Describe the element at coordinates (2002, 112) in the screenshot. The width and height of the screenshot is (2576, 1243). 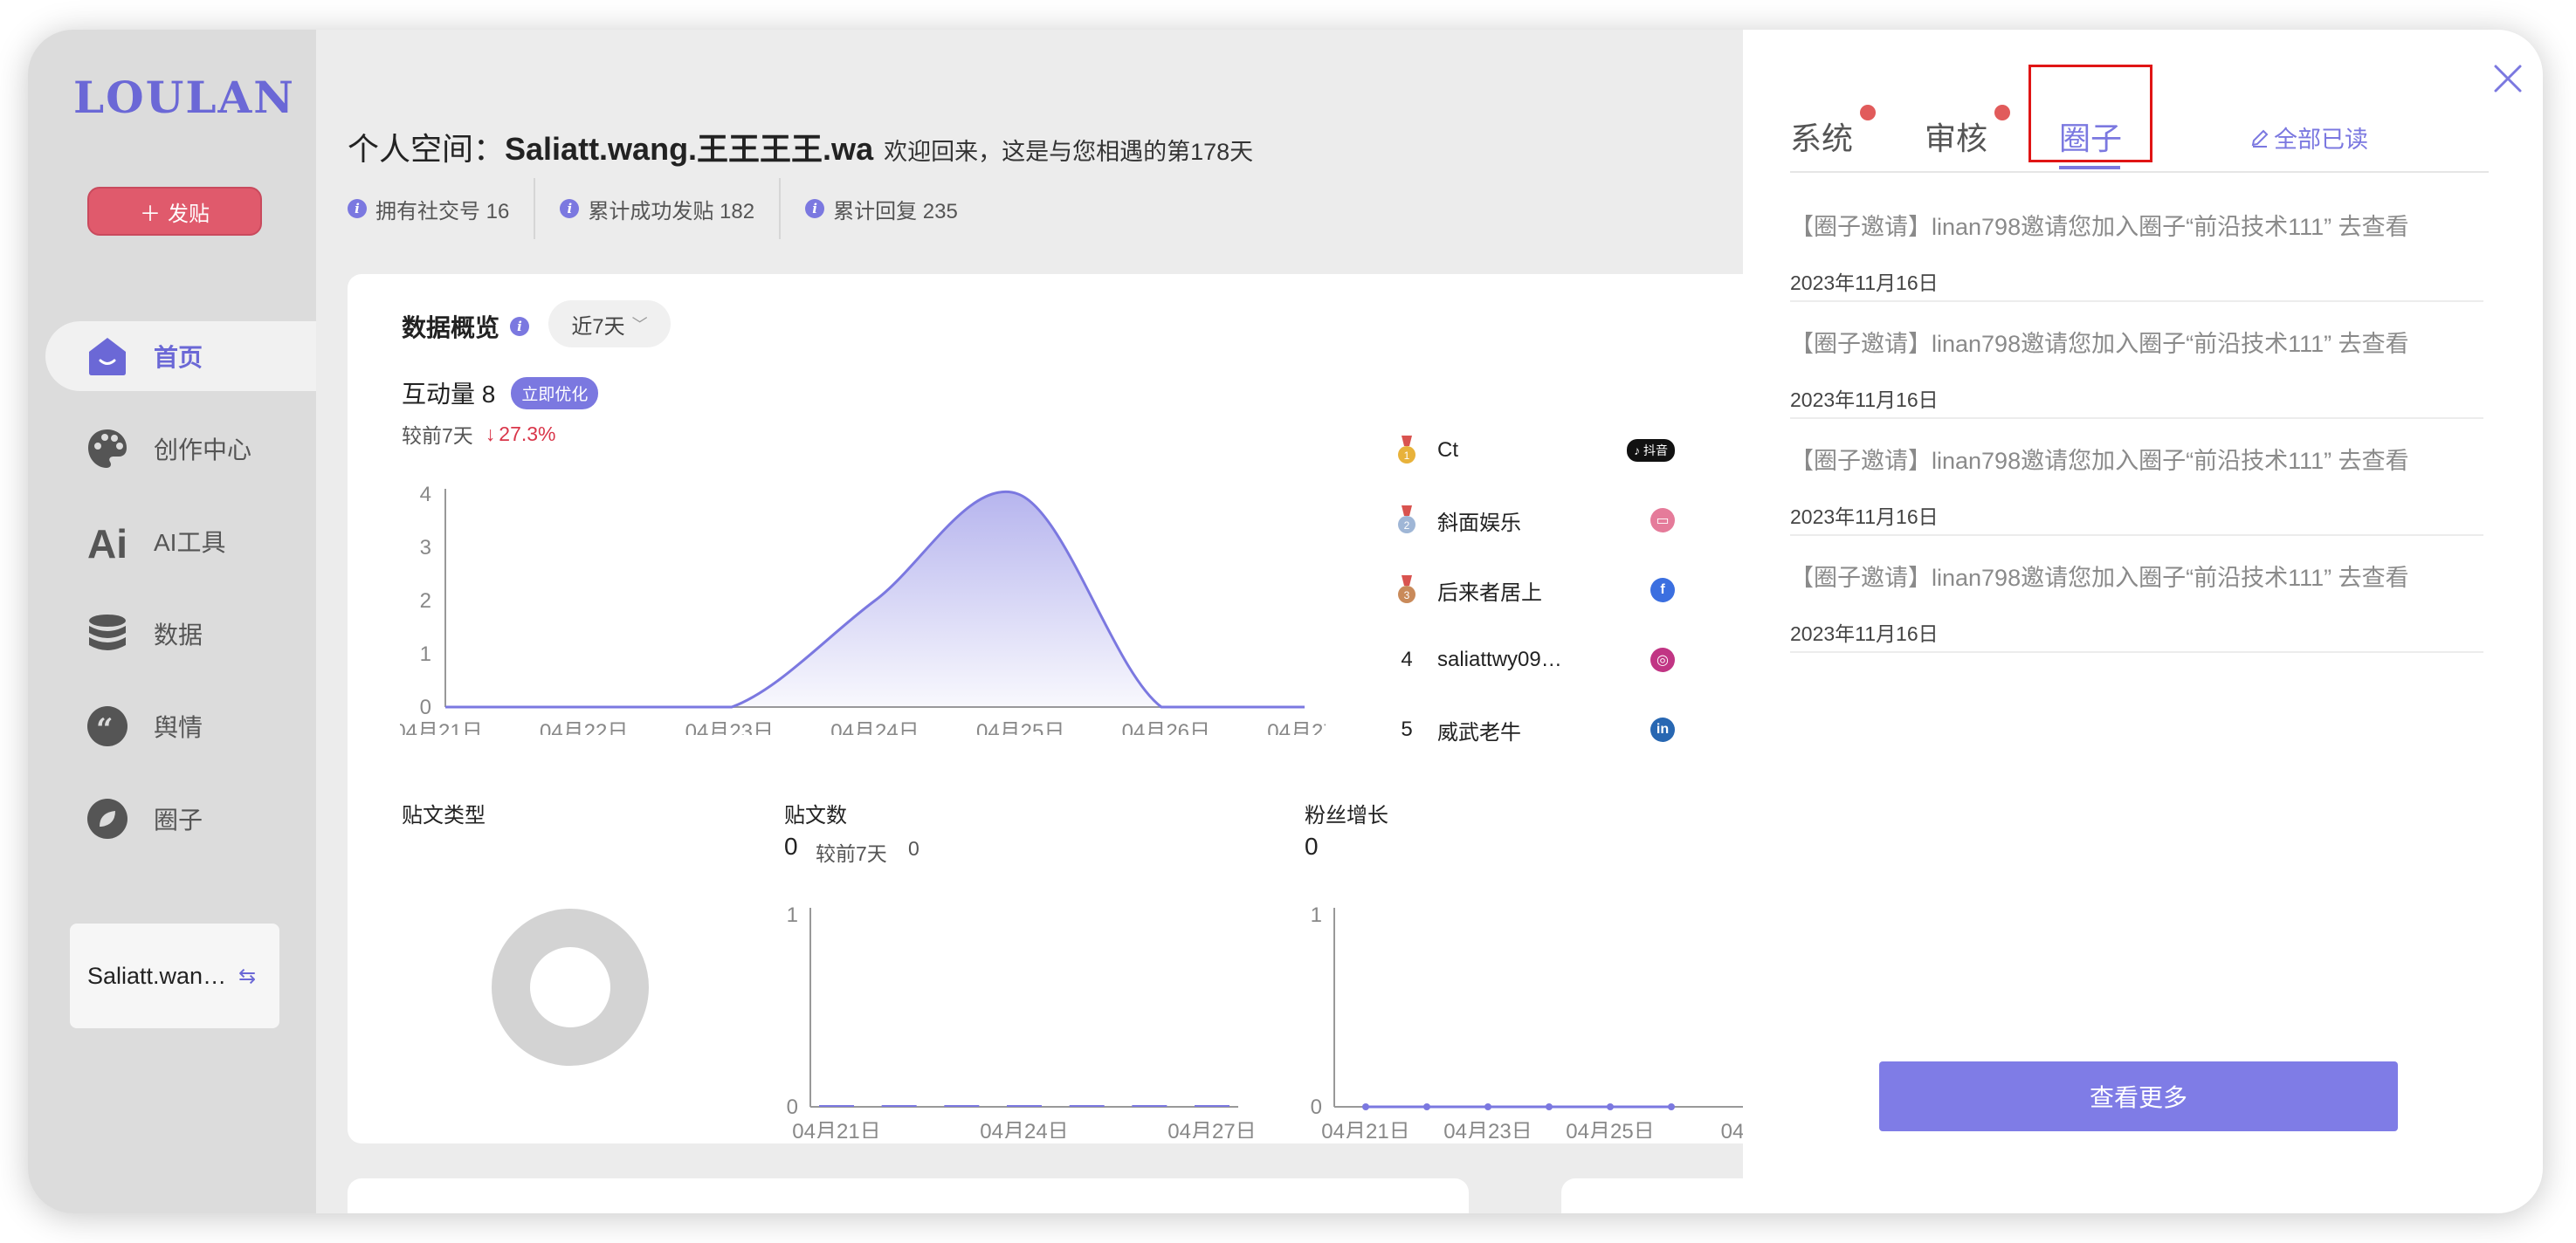
I see `unread-dot` at that location.